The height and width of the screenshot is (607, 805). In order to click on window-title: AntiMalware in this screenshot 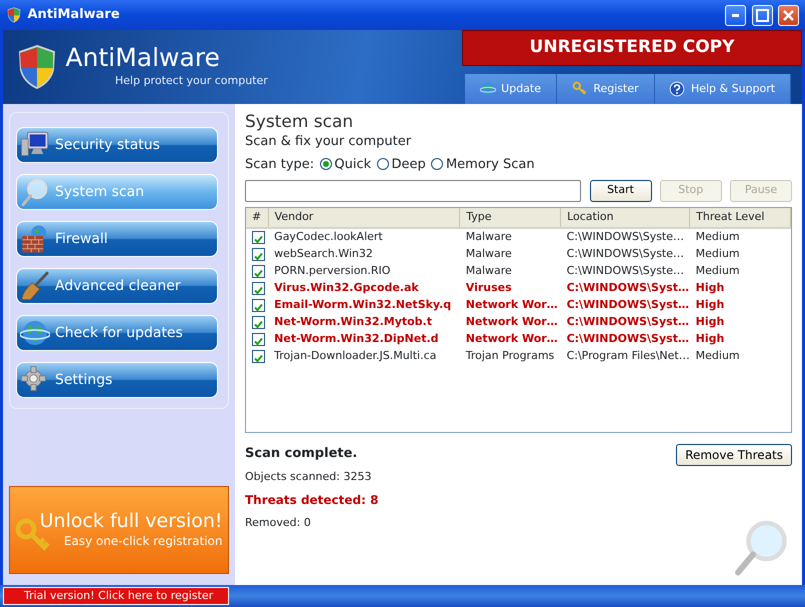, I will do `click(74, 15)`.